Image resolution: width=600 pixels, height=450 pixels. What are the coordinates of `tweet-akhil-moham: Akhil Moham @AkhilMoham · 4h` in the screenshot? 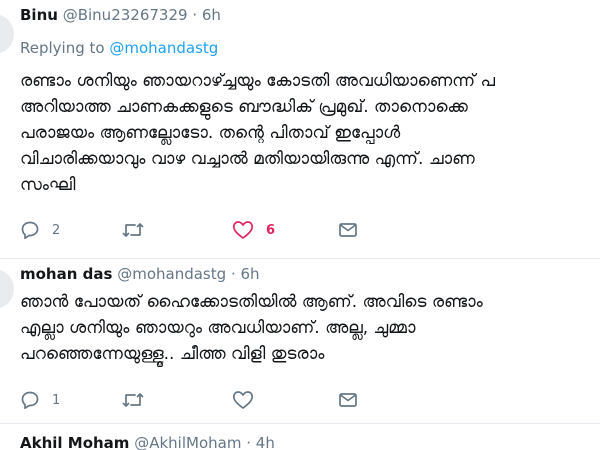 It's located at (300, 437).